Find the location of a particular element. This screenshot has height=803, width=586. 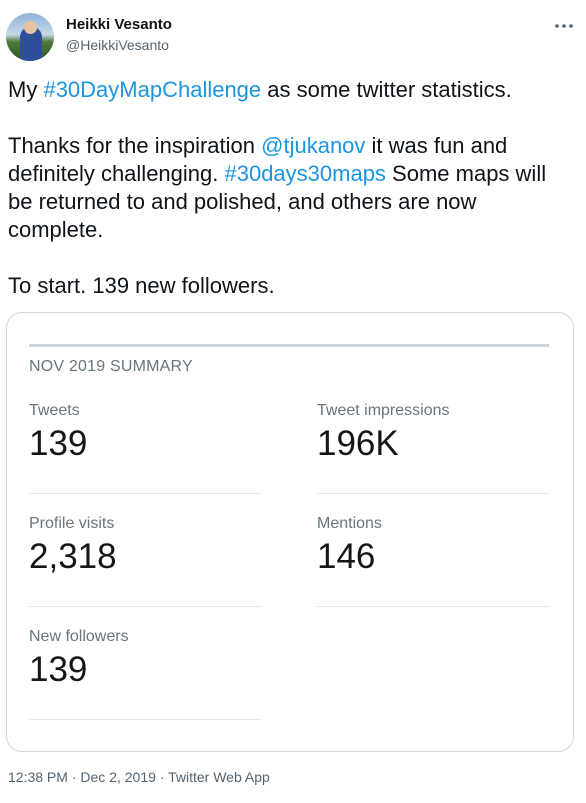

stat-value: 146 is located at coordinates (346, 556).